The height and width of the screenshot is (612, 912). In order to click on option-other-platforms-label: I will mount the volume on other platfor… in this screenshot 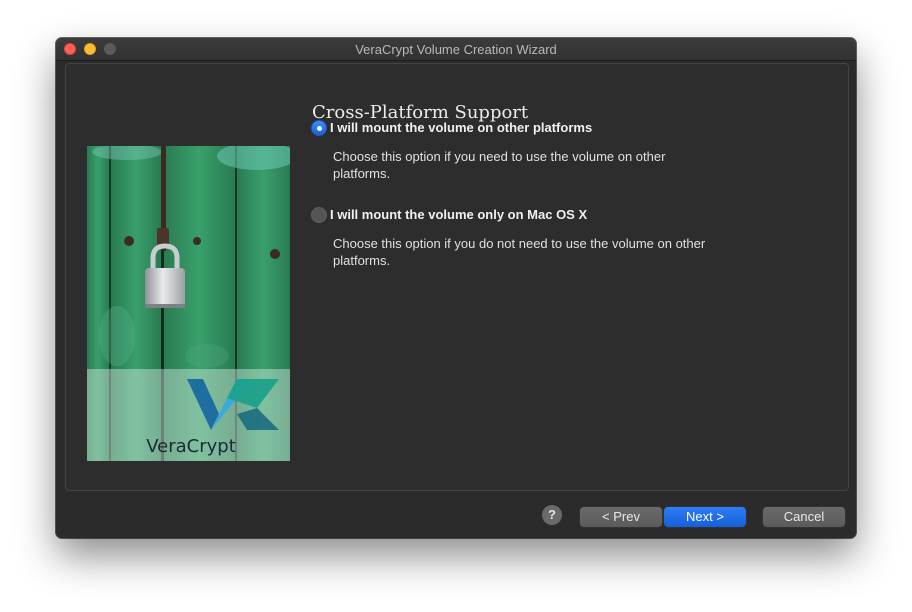, I will do `click(461, 127)`.